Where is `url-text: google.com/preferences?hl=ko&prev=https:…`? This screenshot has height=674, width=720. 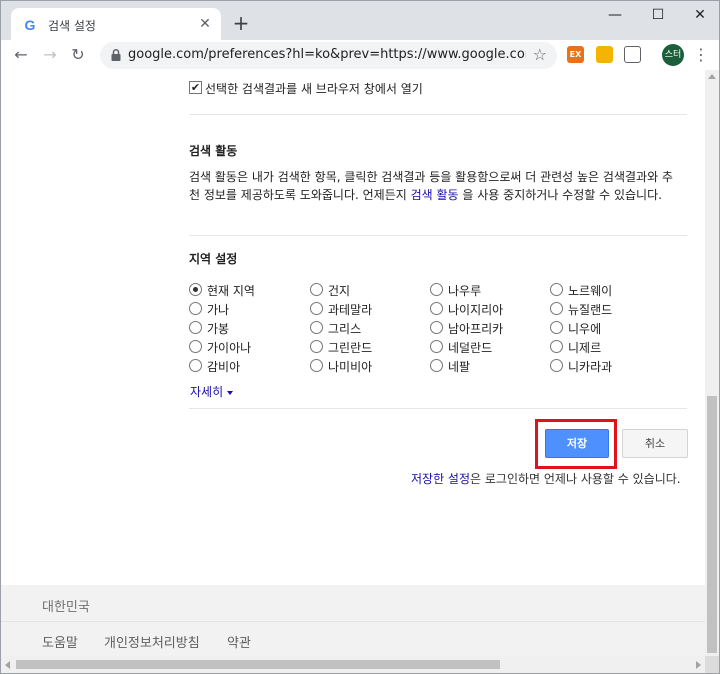 url-text: google.com/preferences?hl=ko&prev=https:… is located at coordinates (327, 54).